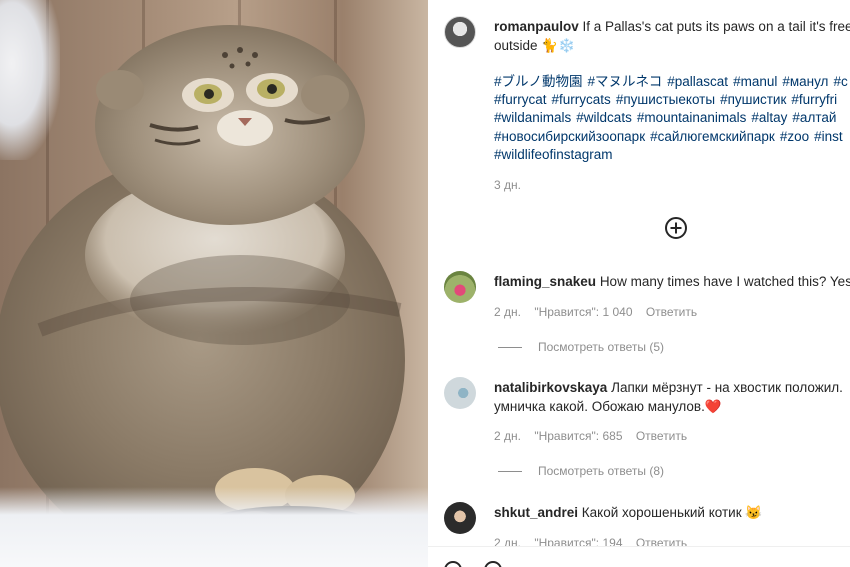 The height and width of the screenshot is (567, 850). I want to click on comment-meta: 2 дн. "Нравится": 685 Ответить, so click(590, 436).